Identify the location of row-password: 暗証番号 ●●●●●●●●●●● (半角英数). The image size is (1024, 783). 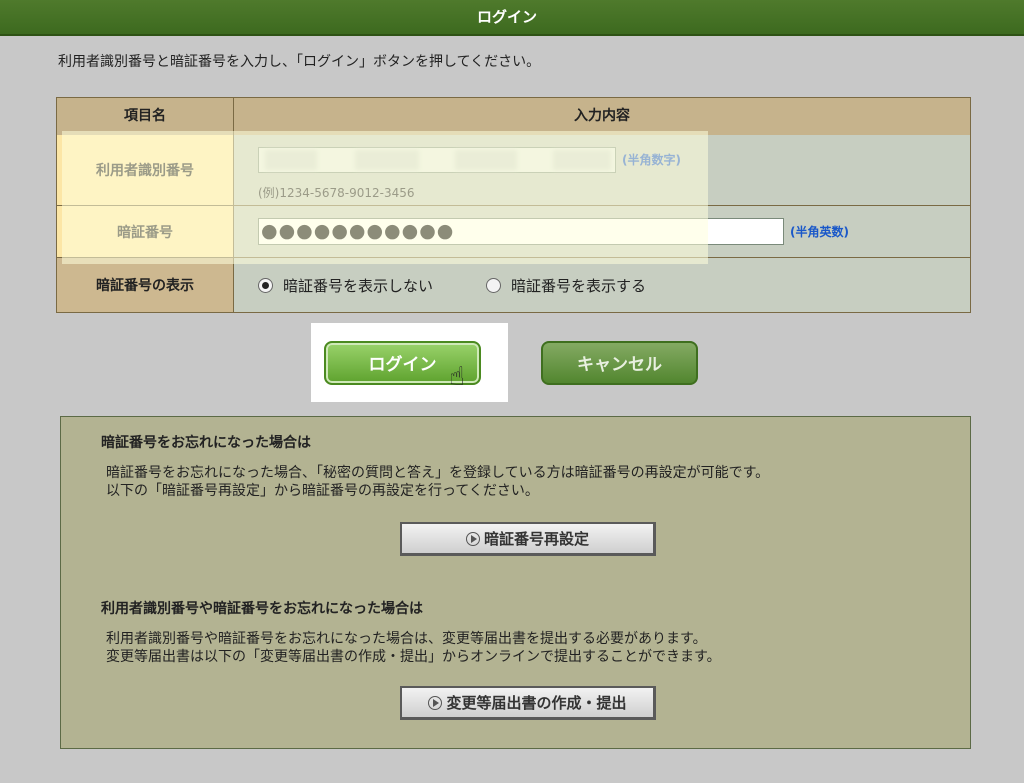
(513, 232).